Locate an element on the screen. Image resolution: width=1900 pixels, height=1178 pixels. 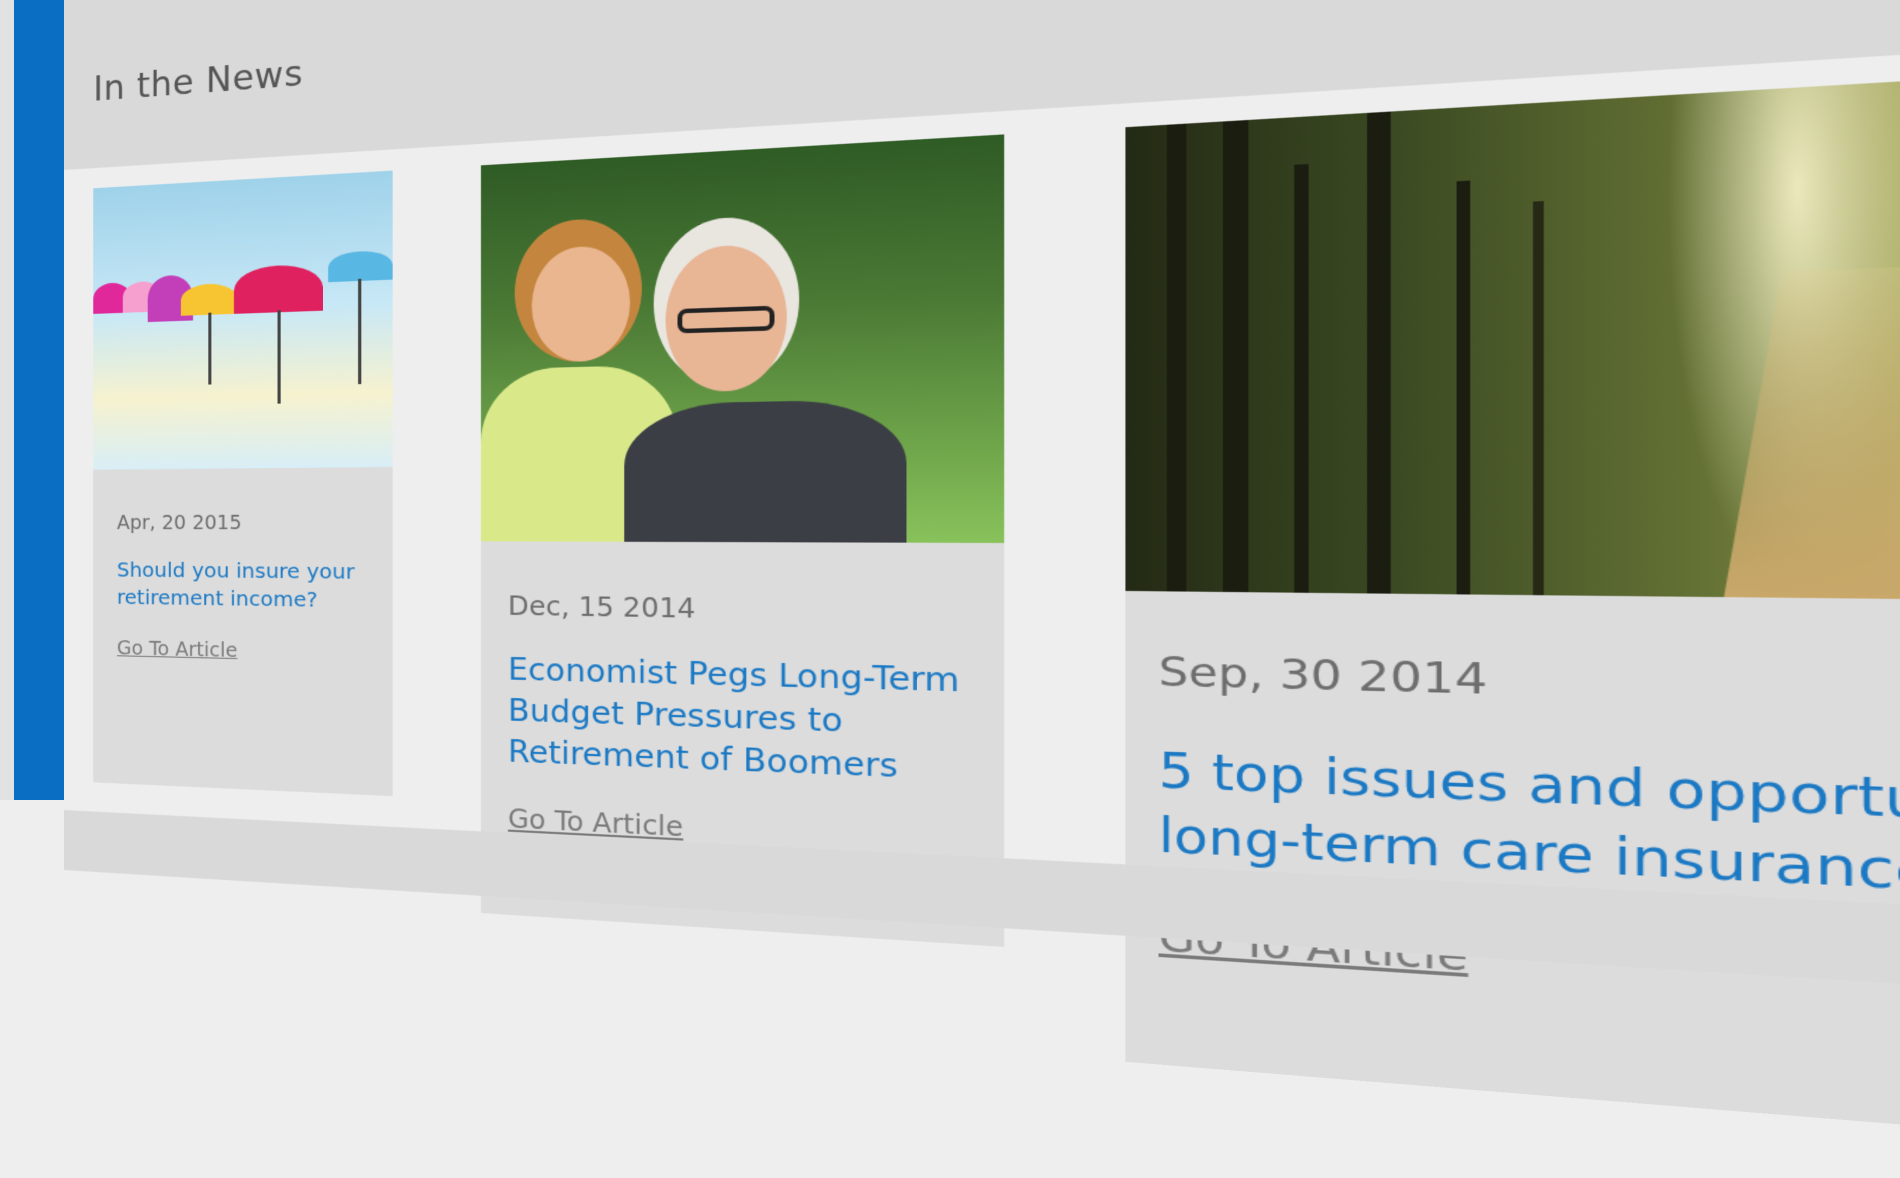
article-date: Apr, 20 2015 is located at coordinates (242, 522).